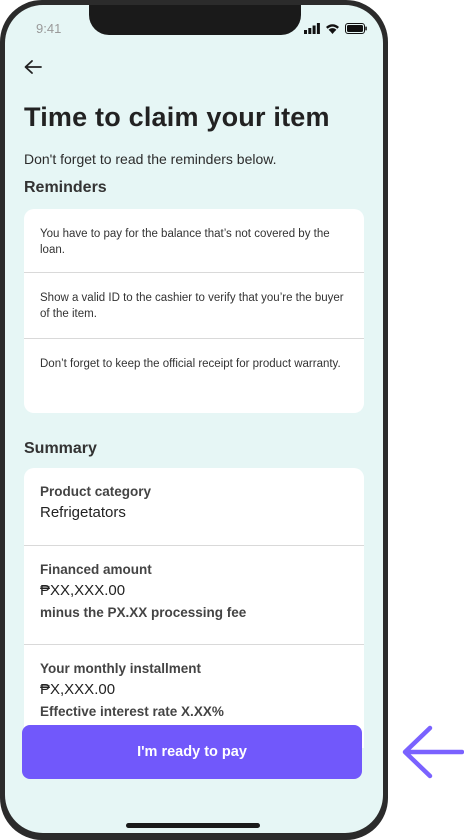 Image resolution: width=468 pixels, height=840 pixels. Describe the element at coordinates (193, 825) in the screenshot. I see `home-indicator` at that location.